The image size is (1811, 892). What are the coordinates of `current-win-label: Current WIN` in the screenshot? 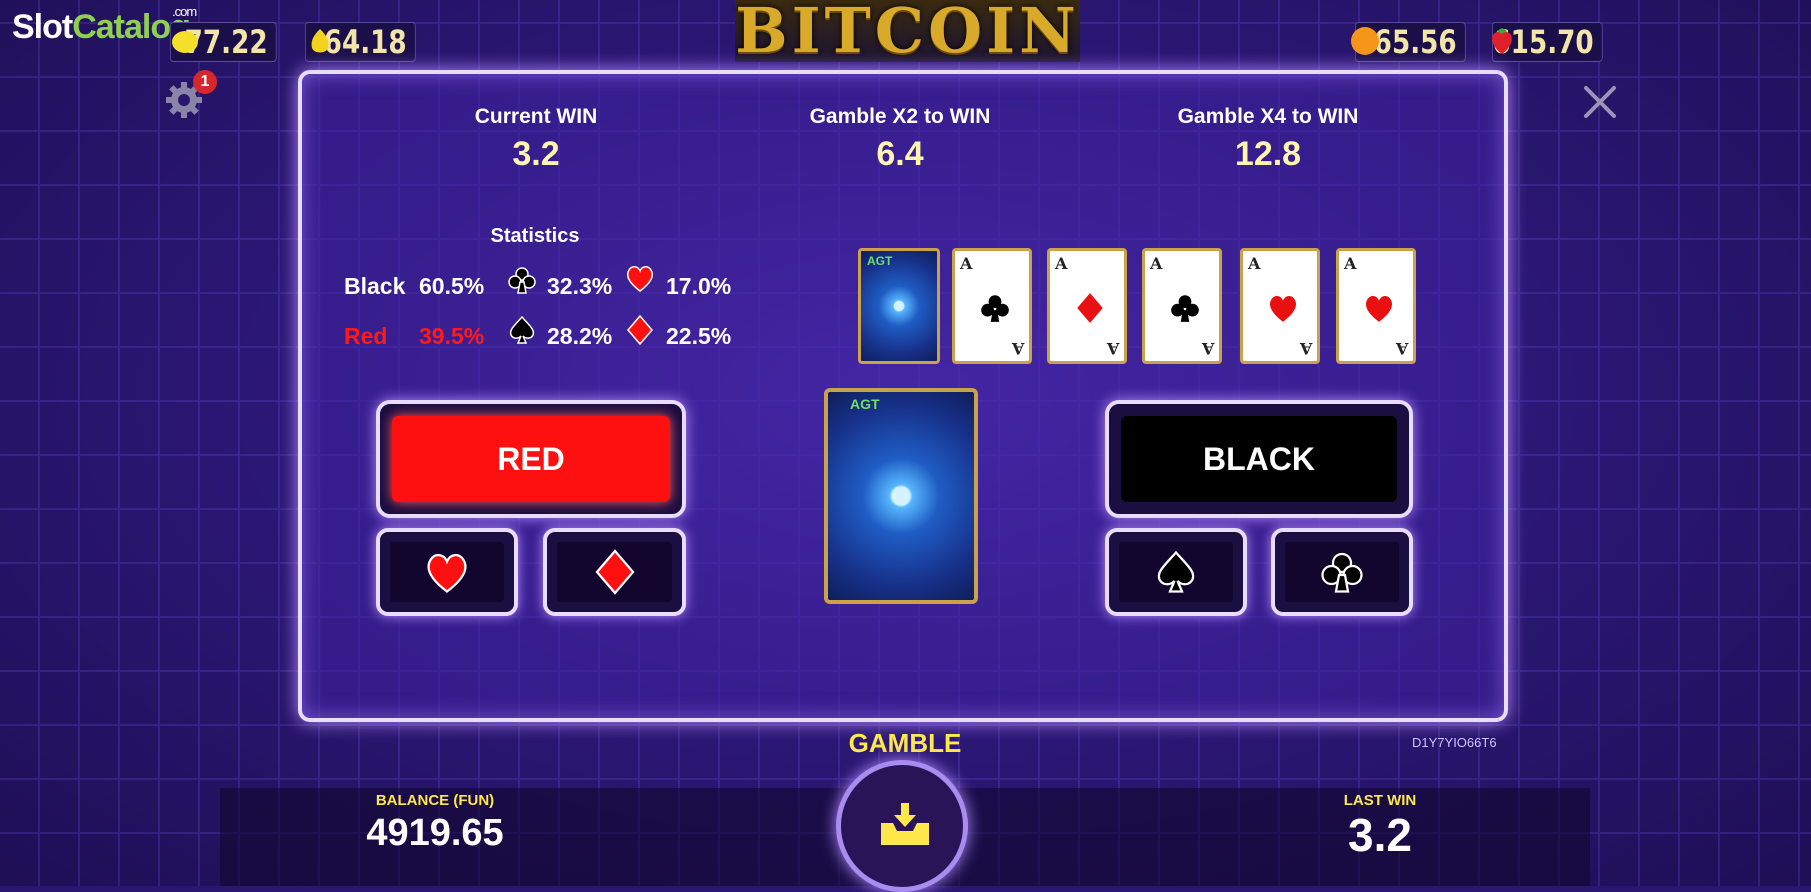 It's located at (536, 116).